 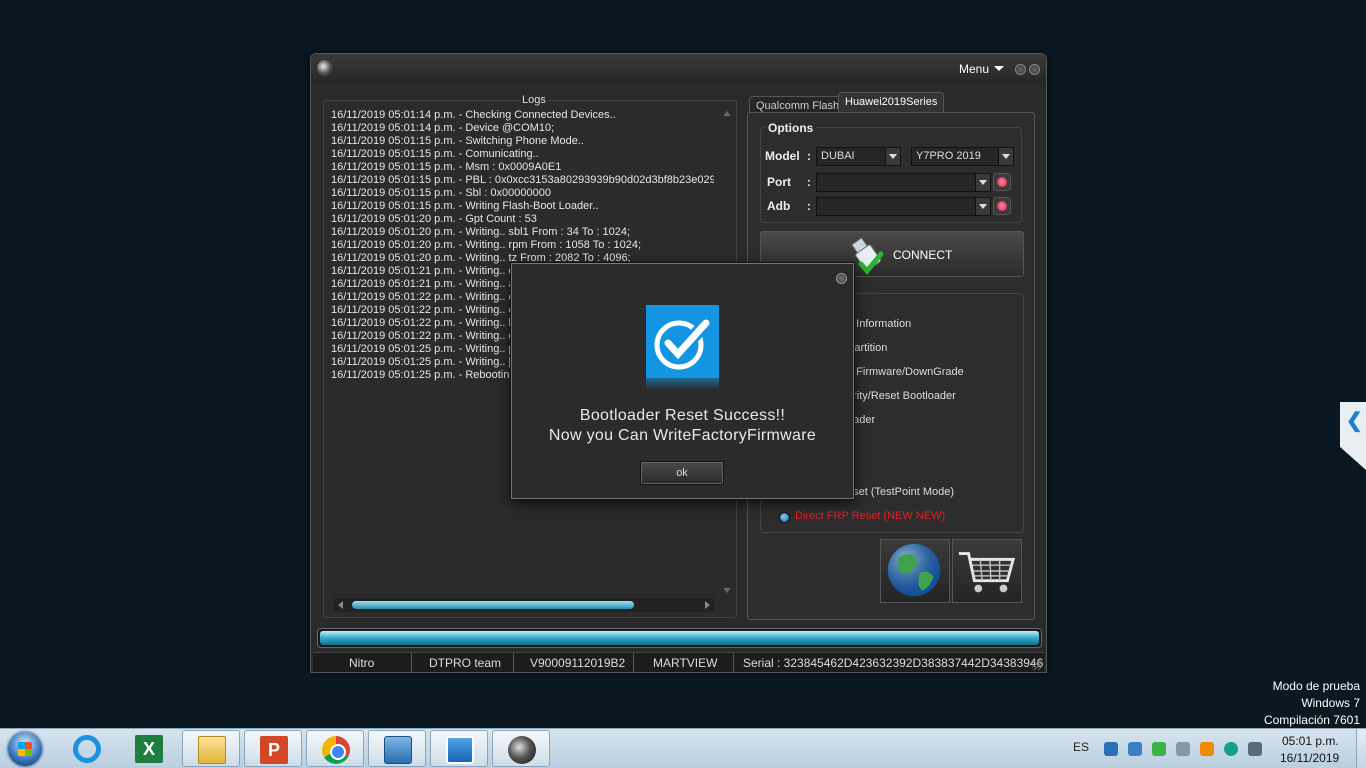 I want to click on windows-logo-icon, so click(x=25, y=749).